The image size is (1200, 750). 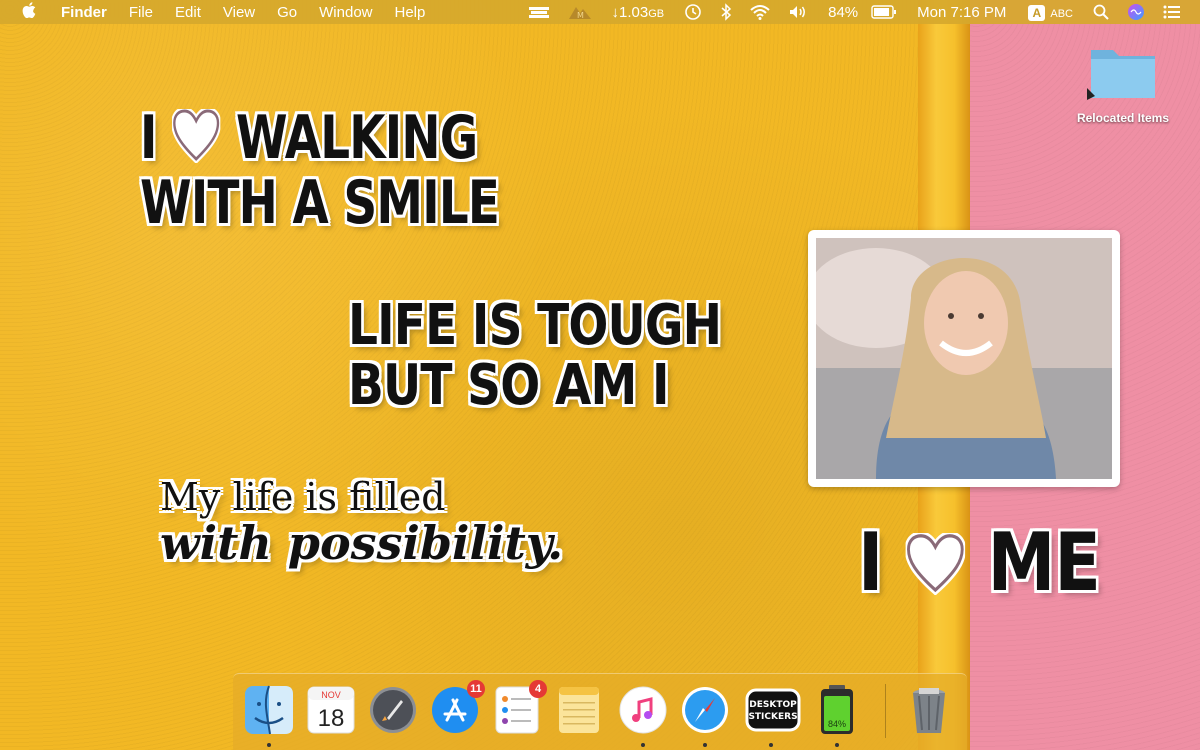 I want to click on sticker-text: WALKING, so click(x=357, y=138).